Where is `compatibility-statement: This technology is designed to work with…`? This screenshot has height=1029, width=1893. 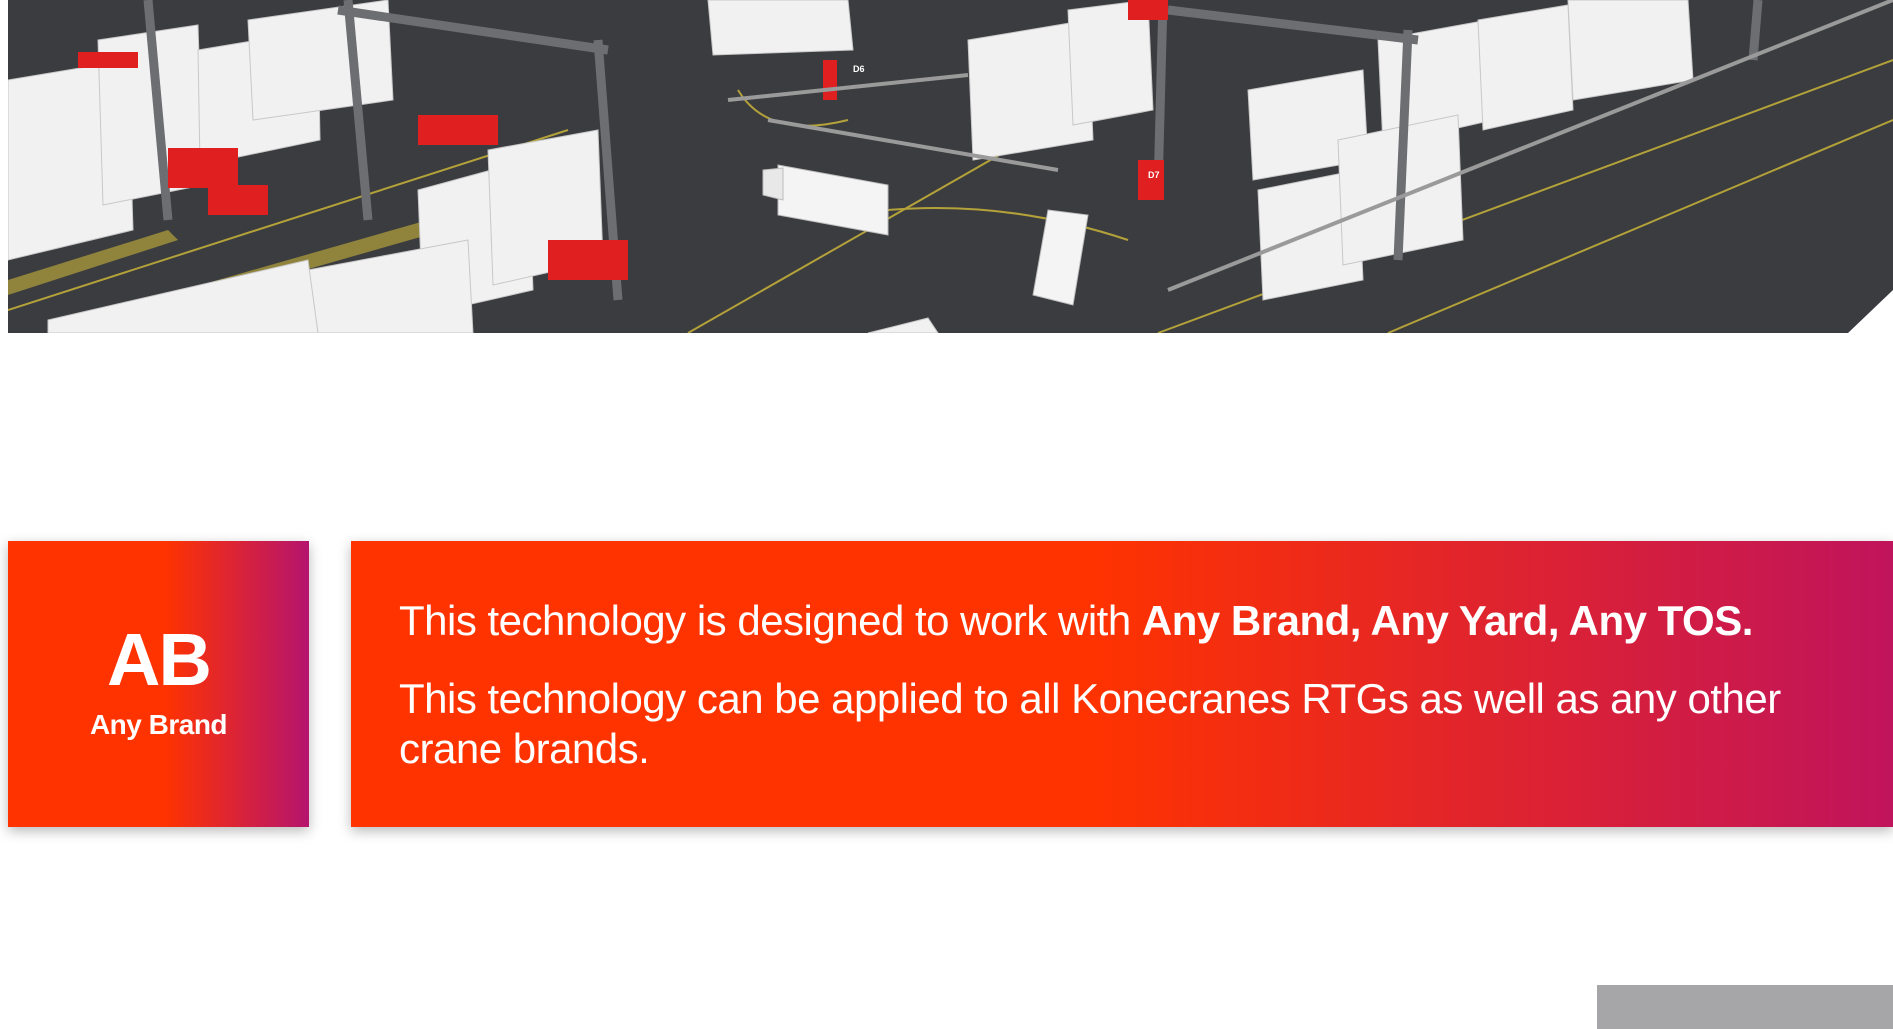 compatibility-statement: This technology is designed to work with… is located at coordinates (1141, 621).